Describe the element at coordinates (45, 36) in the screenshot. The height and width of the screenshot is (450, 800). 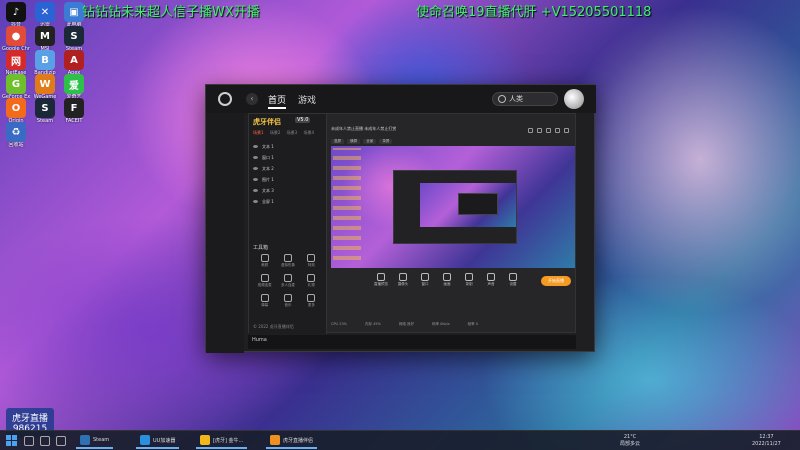
I see `app-icon: M` at that location.